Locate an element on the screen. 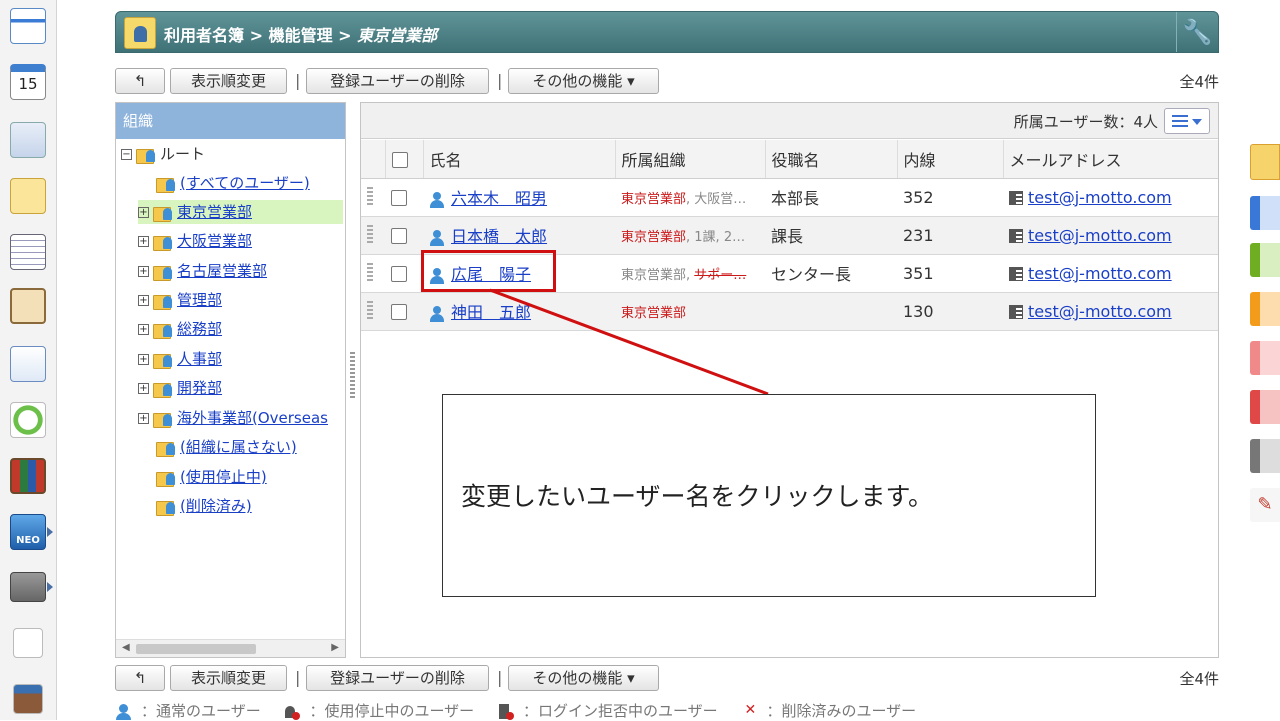  collapse-icon: − is located at coordinates (126, 154).